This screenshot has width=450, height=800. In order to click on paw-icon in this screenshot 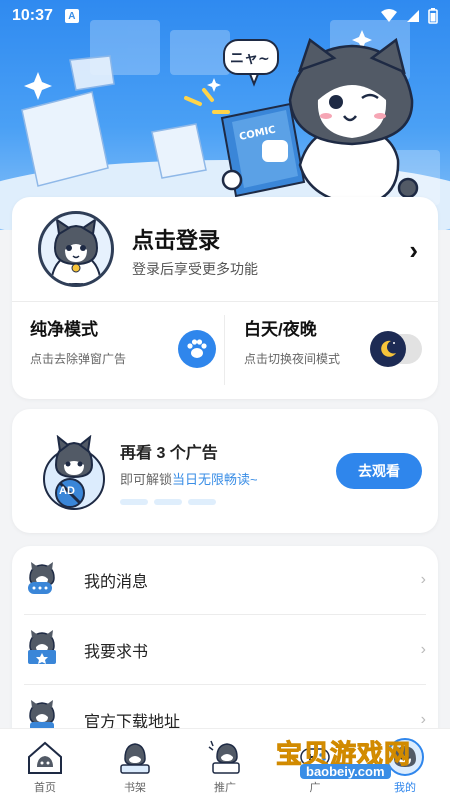, I will do `click(197, 348)`.